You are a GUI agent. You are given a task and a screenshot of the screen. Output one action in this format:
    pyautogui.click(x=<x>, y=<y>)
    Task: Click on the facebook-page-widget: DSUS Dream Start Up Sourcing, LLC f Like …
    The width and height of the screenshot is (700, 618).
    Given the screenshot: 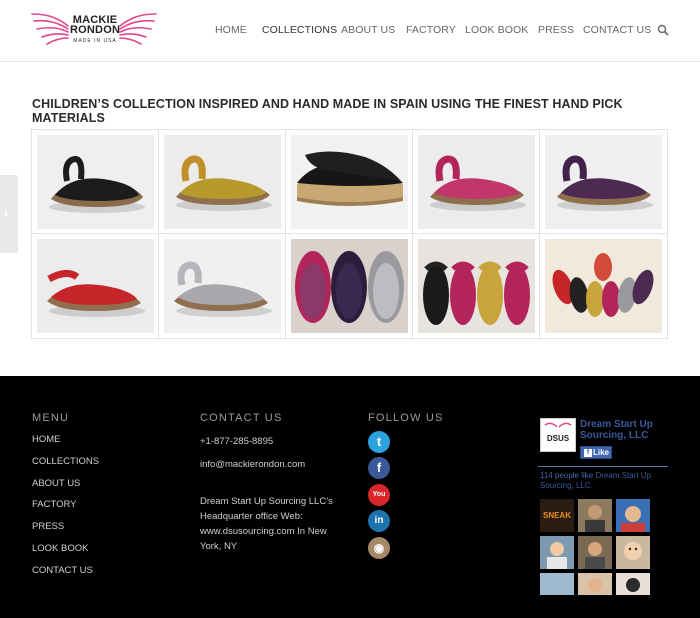 What is the action you would take?
    pyautogui.click(x=603, y=506)
    